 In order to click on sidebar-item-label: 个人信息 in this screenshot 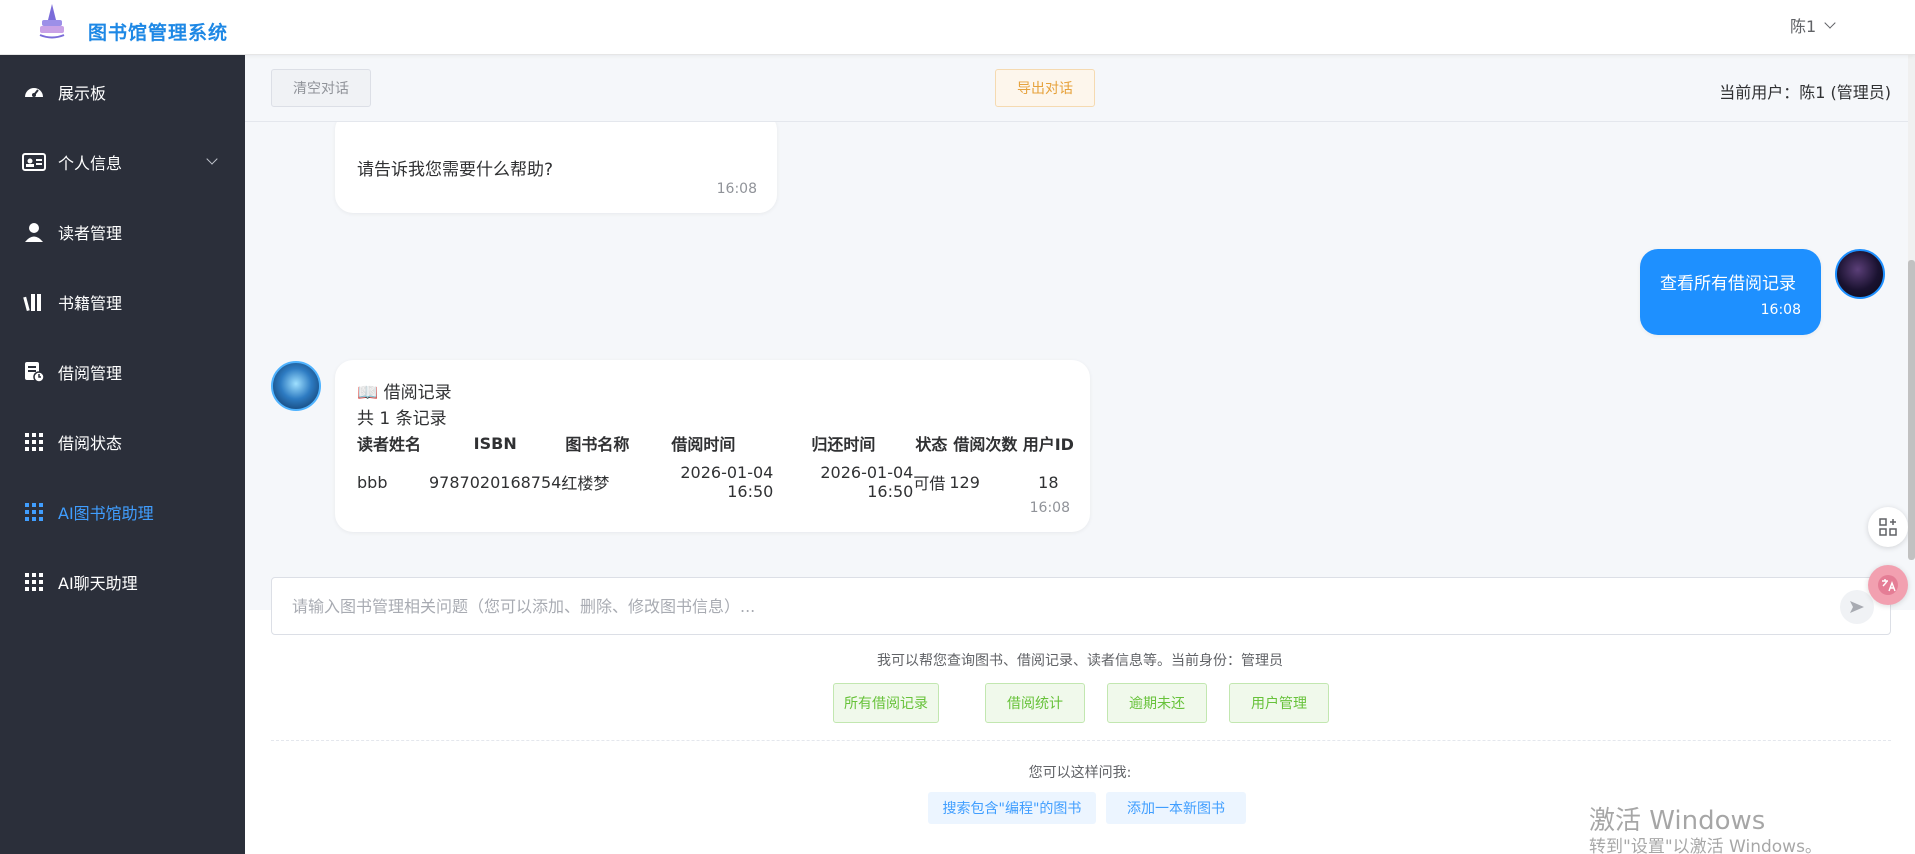, I will do `click(90, 163)`.